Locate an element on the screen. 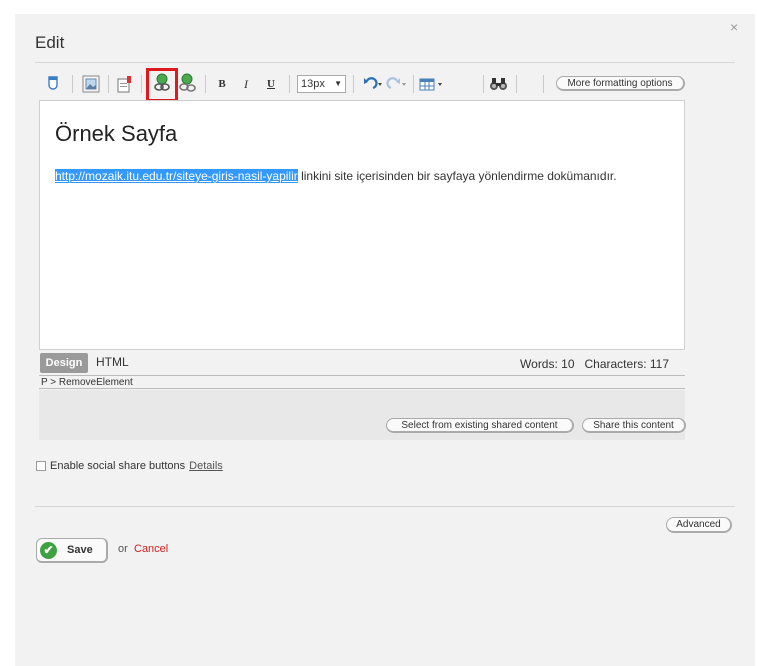 This screenshot has height=666, width=757. chevron-down-icon: ▼ is located at coordinates (338, 83).